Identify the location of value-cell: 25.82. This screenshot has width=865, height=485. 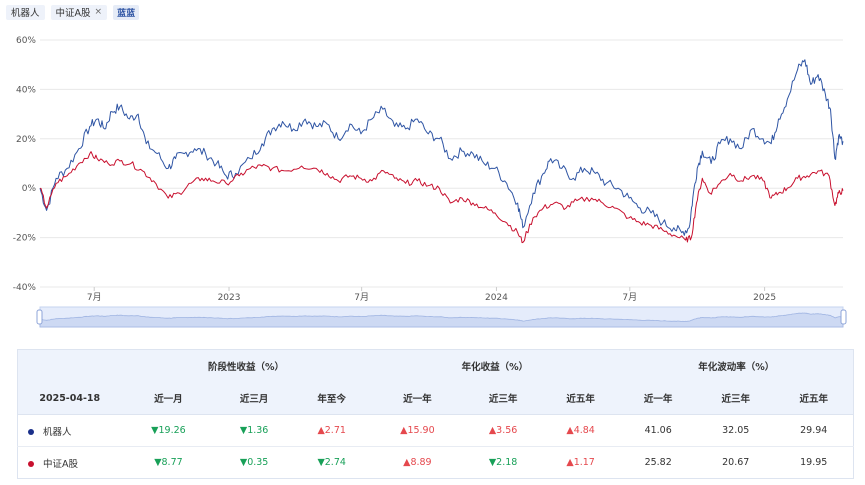
(658, 462).